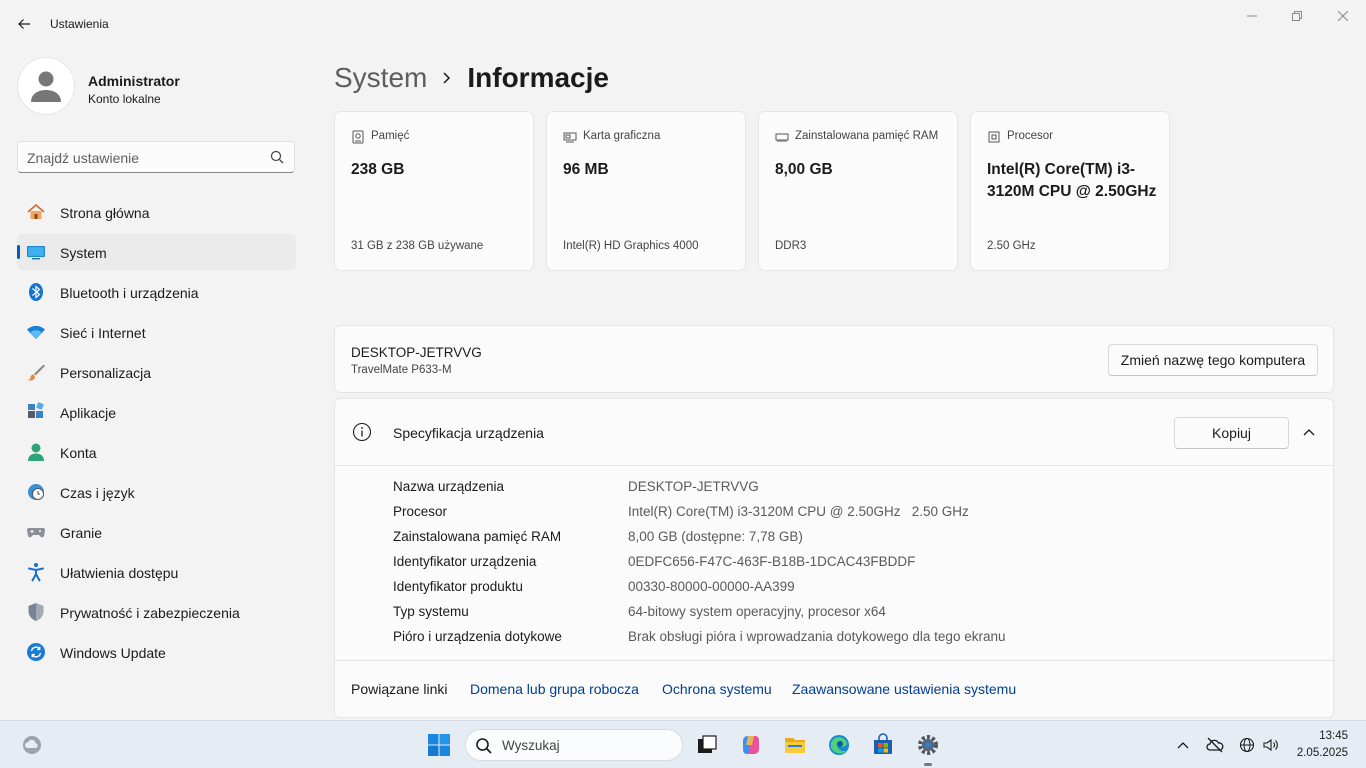 The image size is (1366, 768). What do you see at coordinates (782, 137) in the screenshot?
I see `ram-icon` at bounding box center [782, 137].